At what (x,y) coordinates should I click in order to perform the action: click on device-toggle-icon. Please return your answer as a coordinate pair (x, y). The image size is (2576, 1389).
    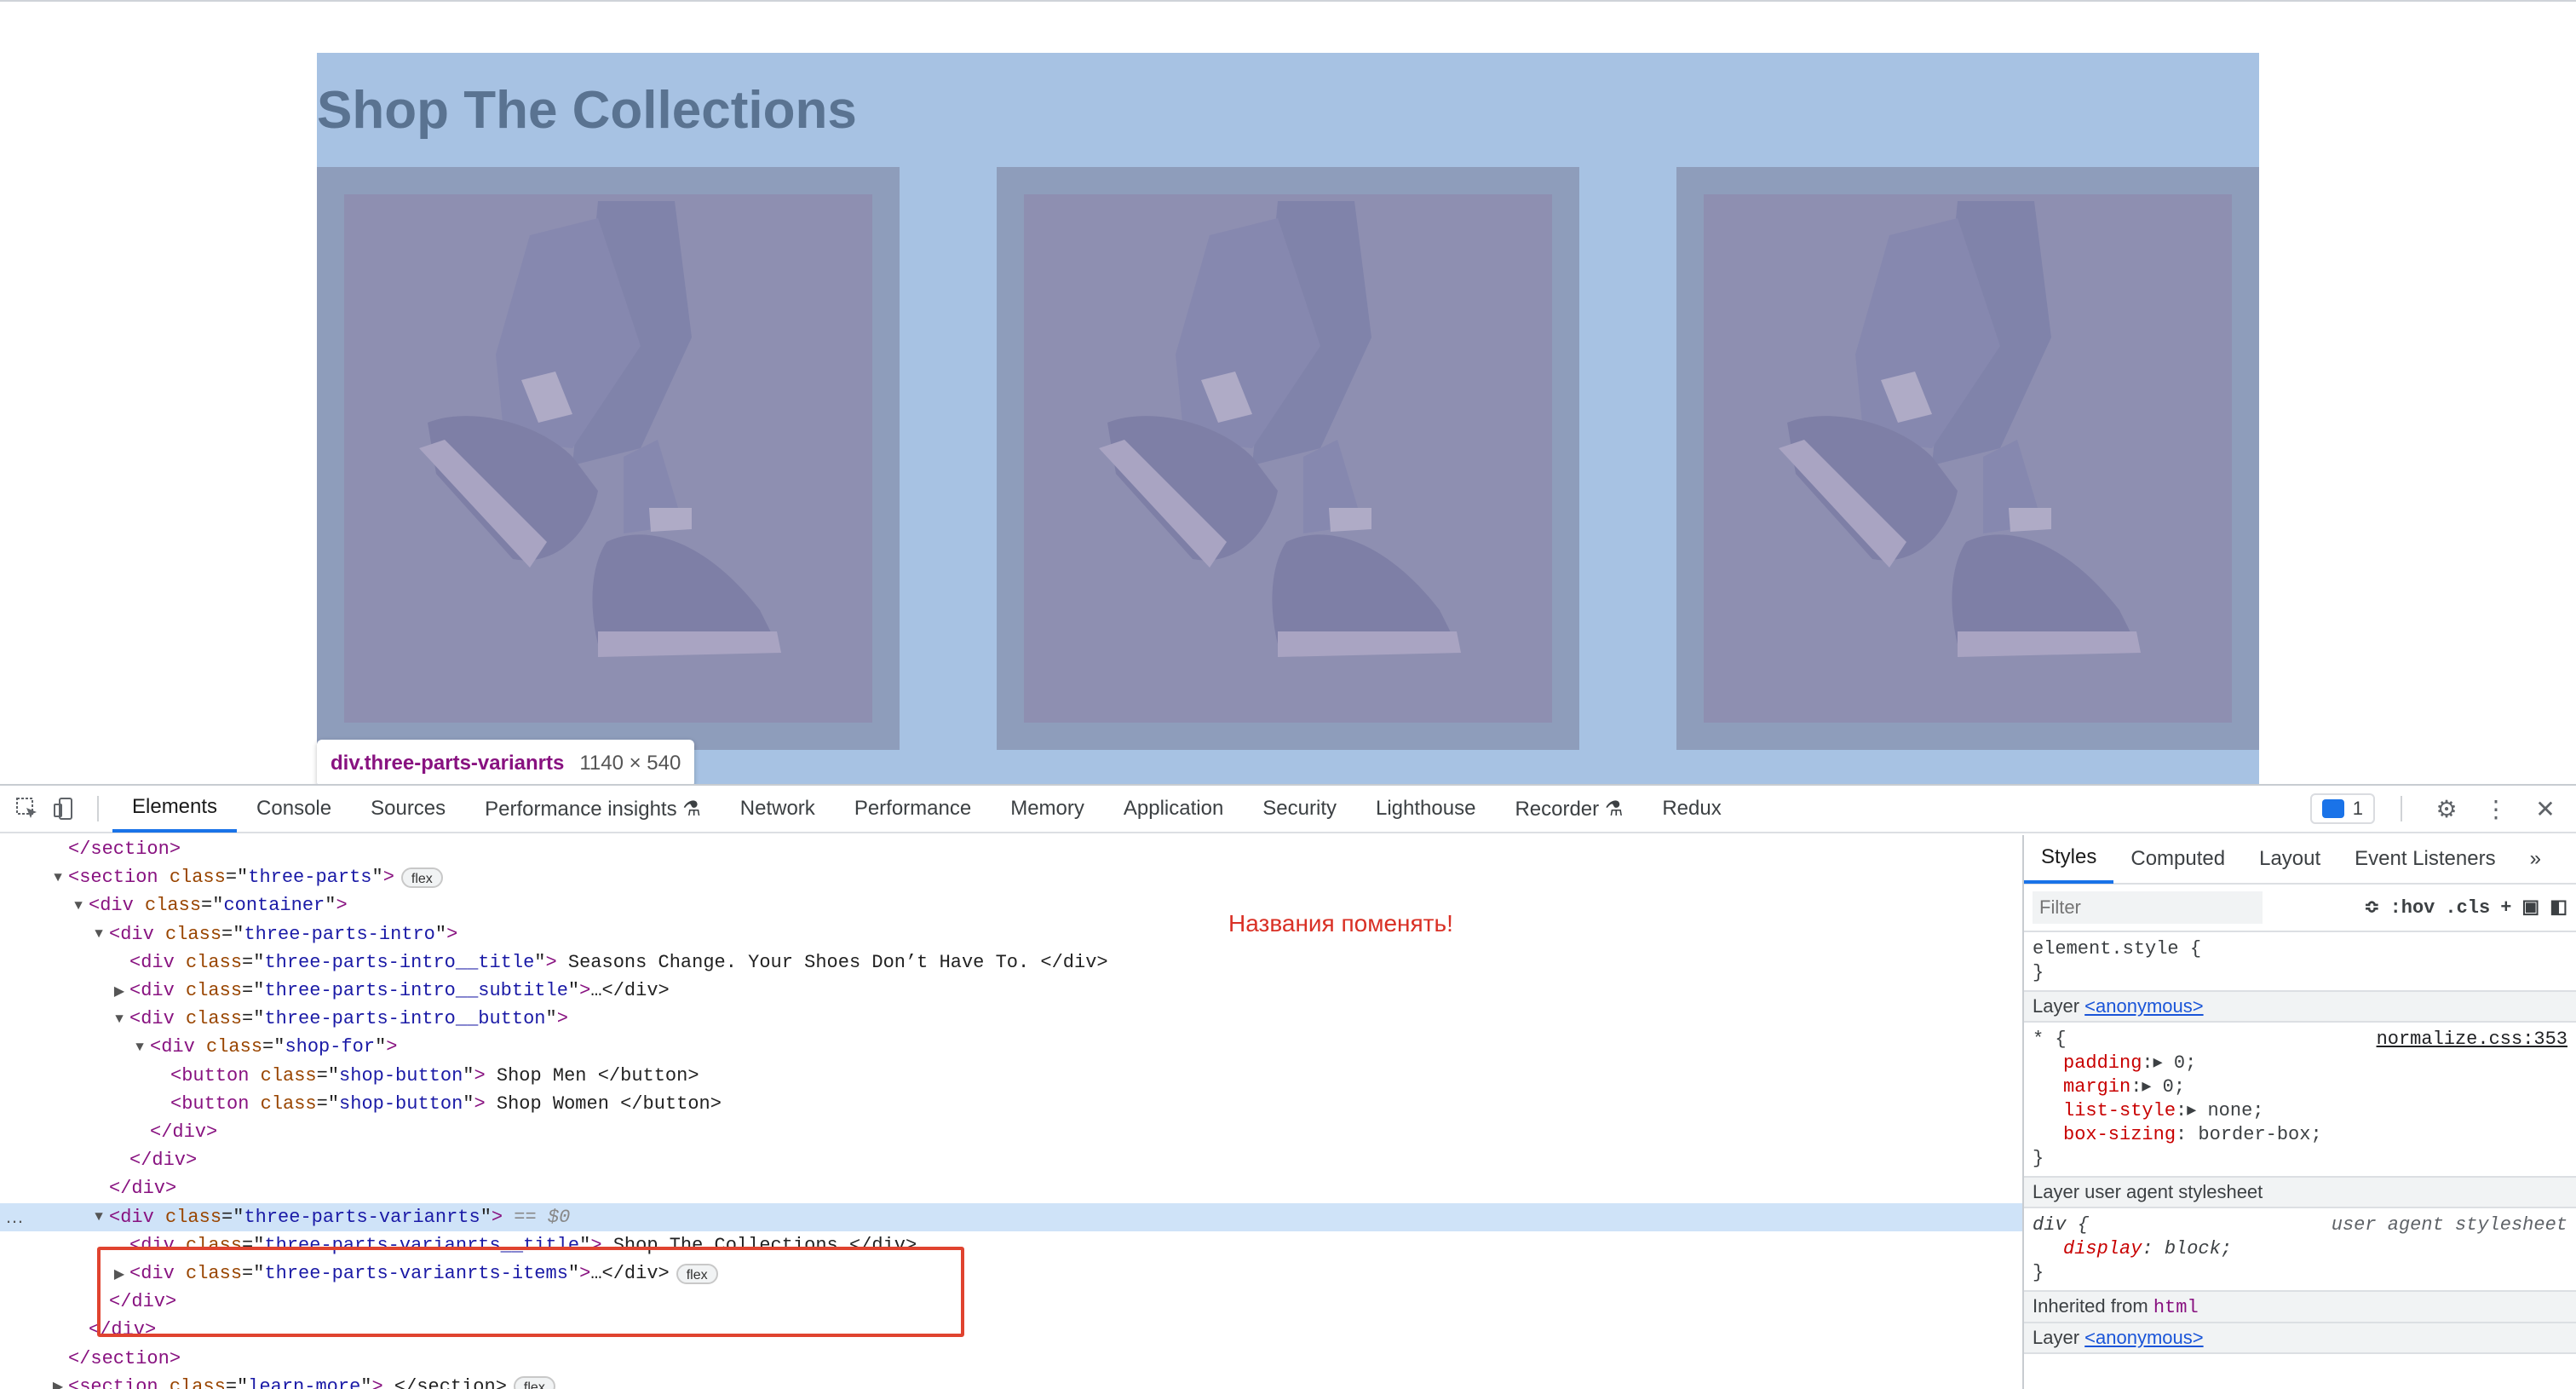
    Looking at the image, I should click on (64, 808).